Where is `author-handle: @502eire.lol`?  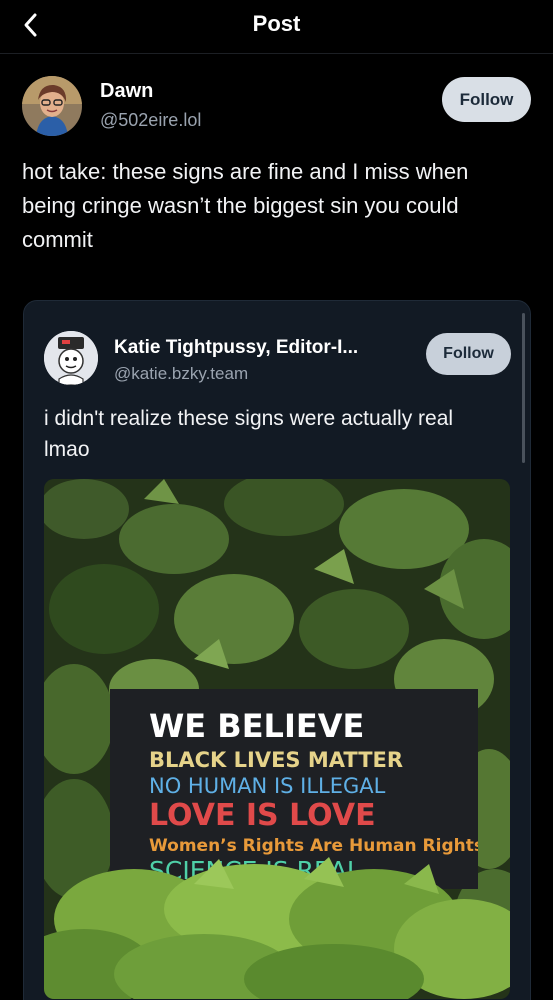 author-handle: @502eire.lol is located at coordinates (150, 120).